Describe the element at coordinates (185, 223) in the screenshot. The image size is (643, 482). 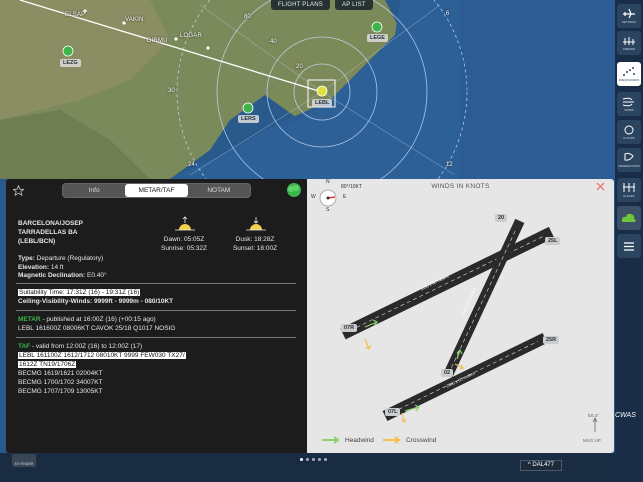
I see `sunrise-icon` at that location.